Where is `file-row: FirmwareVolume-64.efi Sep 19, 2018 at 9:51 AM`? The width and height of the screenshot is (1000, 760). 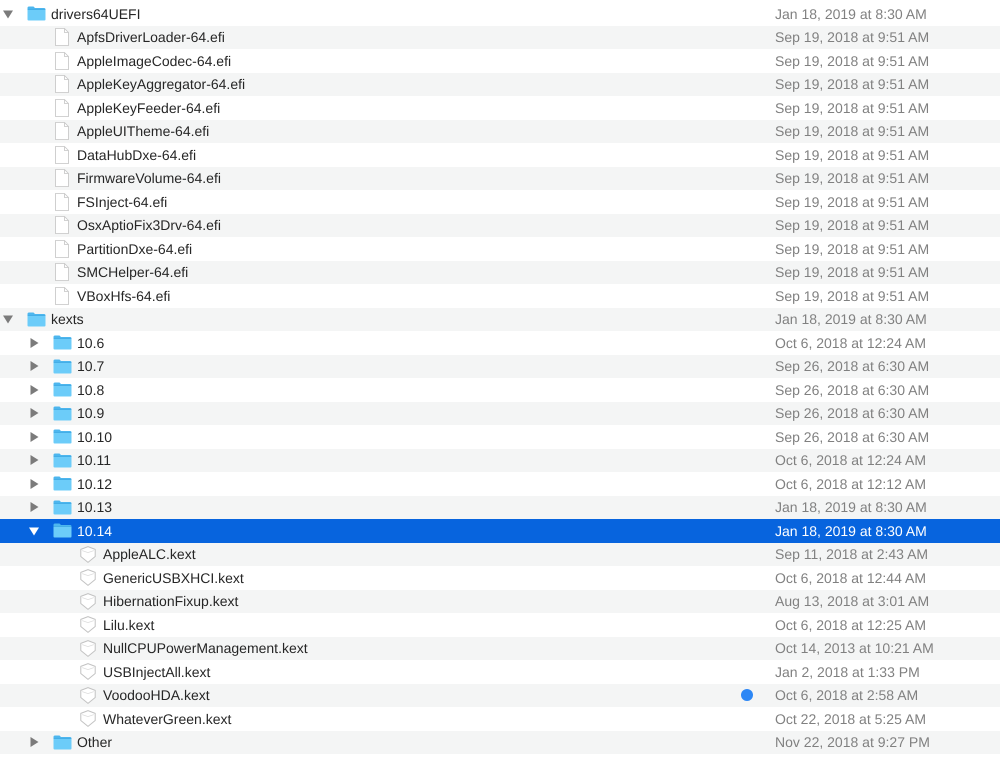
file-row: FirmwareVolume-64.efi Sep 19, 2018 at 9:51 AM is located at coordinates (500, 178).